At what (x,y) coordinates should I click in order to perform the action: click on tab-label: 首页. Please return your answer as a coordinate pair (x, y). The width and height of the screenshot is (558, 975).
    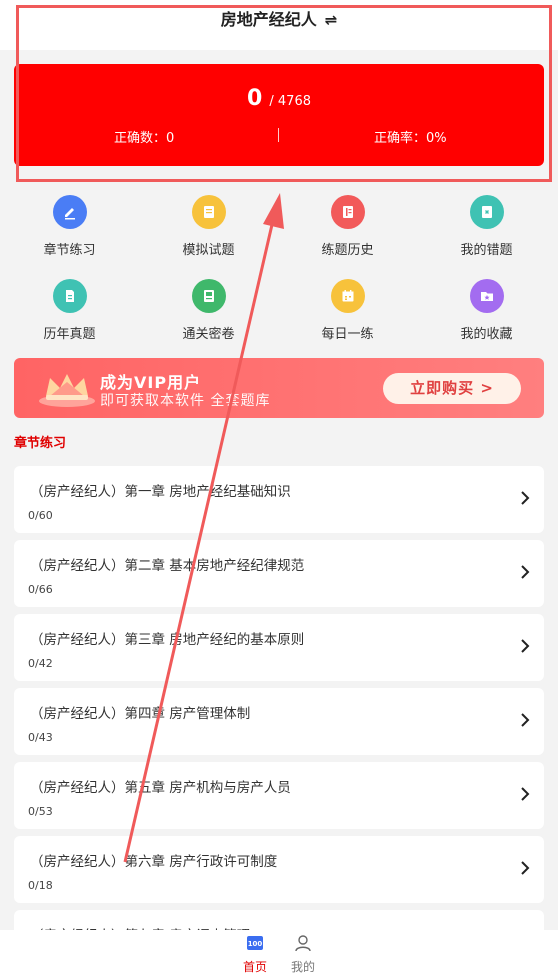
    Looking at the image, I should click on (254, 967).